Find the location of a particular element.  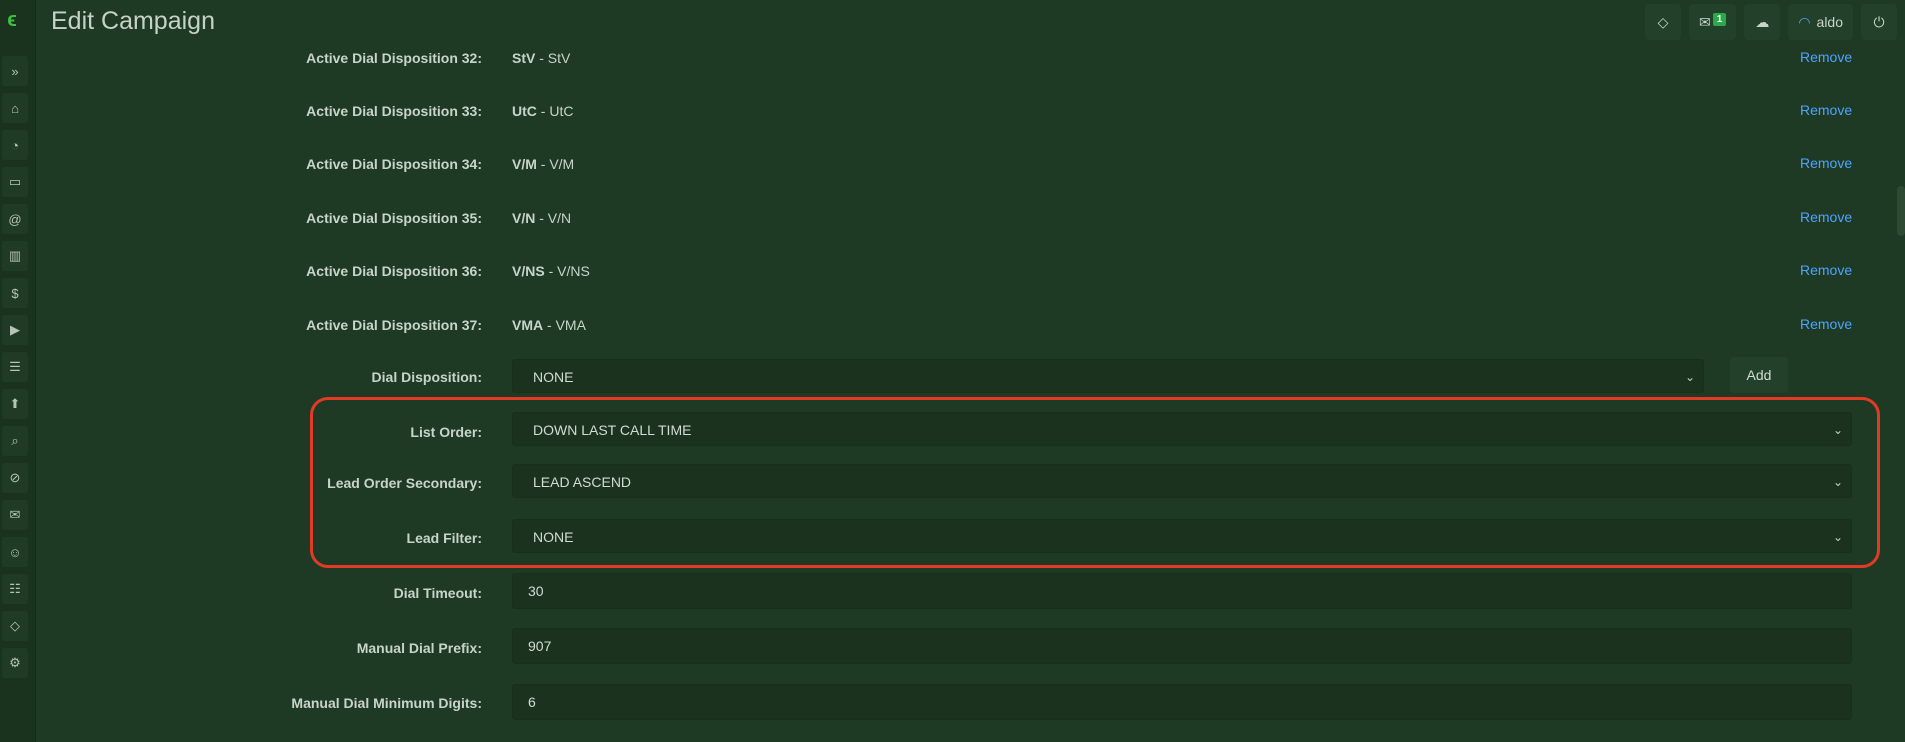

user-menu-button: ◠ aldo is located at coordinates (1820, 22).